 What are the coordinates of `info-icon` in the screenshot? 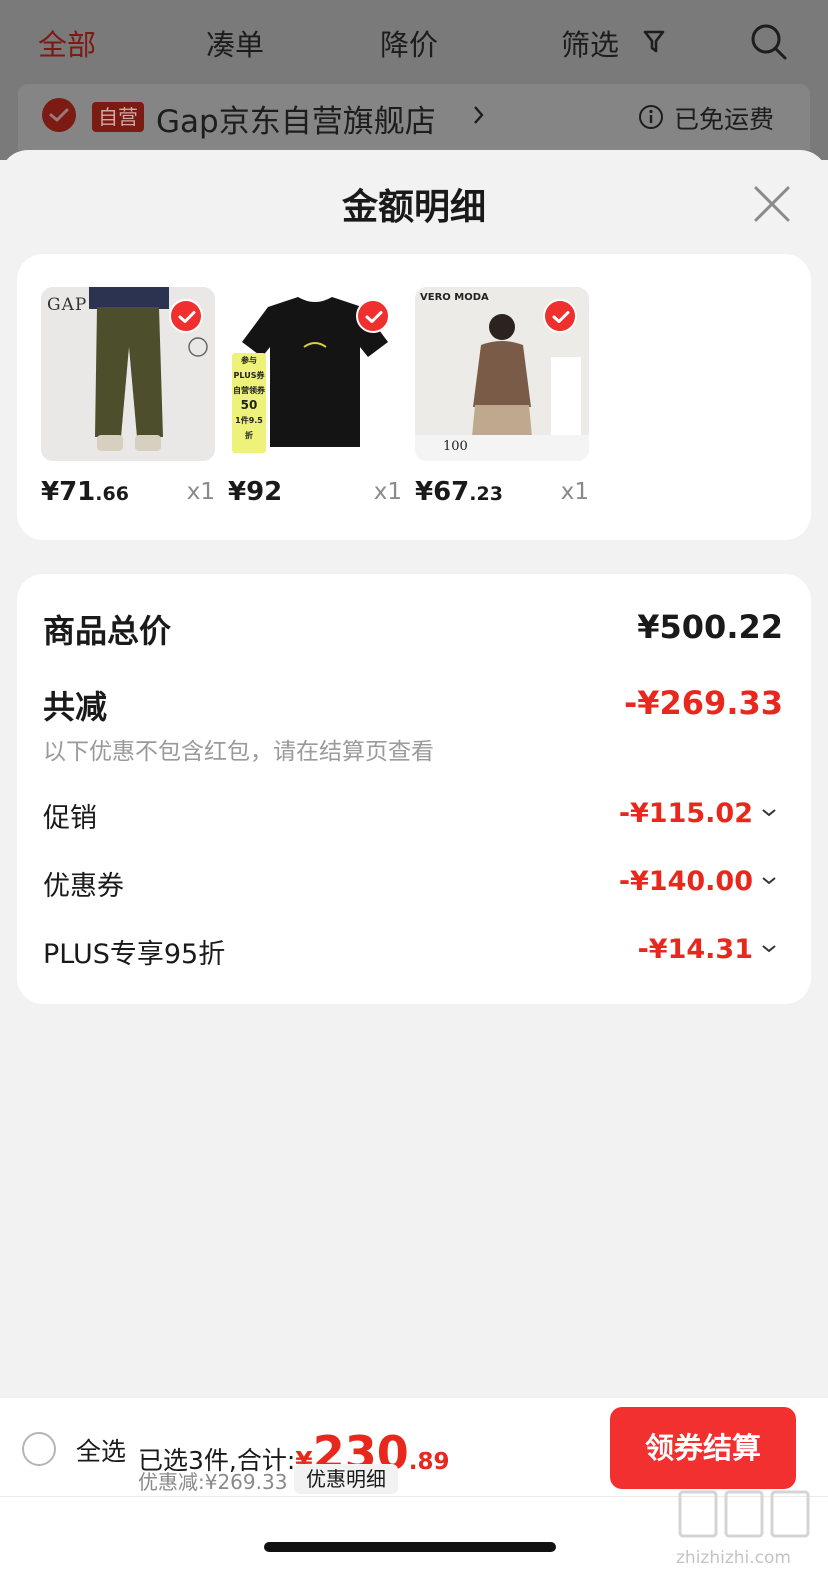 It's located at (651, 117).